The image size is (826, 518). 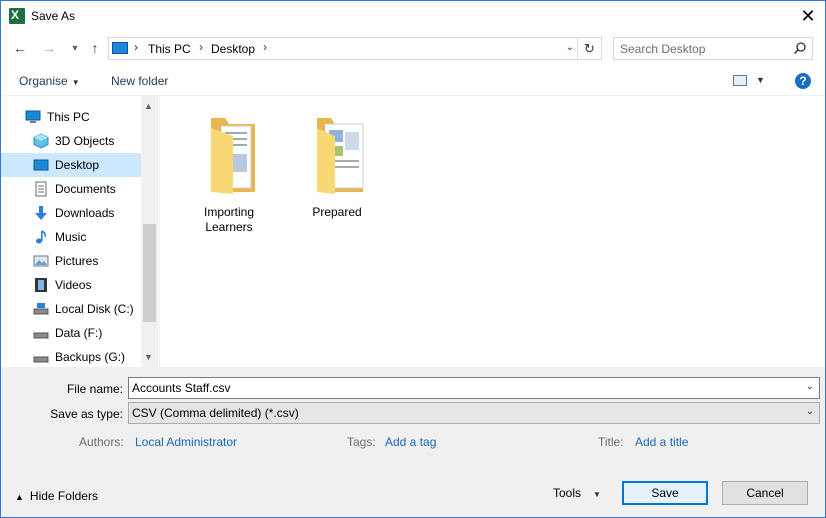 What do you see at coordinates (90, 357) in the screenshot?
I see `sidebar-item-label: Backups (G:)` at bounding box center [90, 357].